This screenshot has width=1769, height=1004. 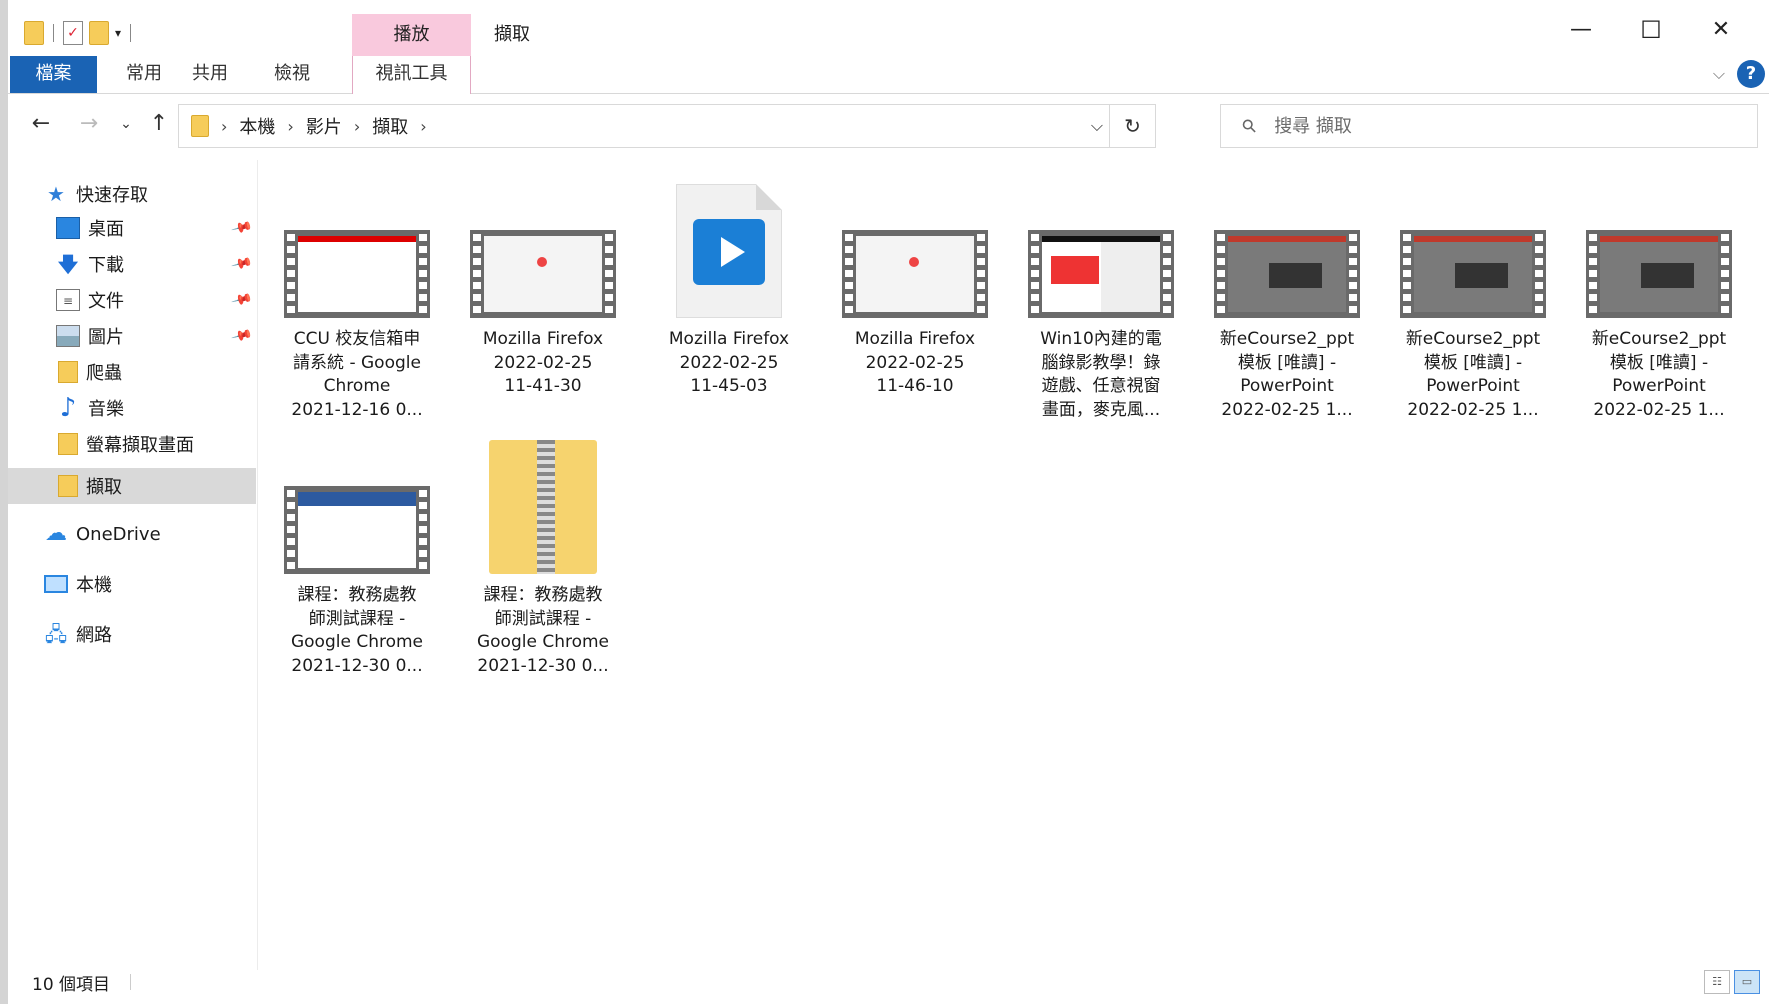 I want to click on minimize-button: —, so click(x=1581, y=30).